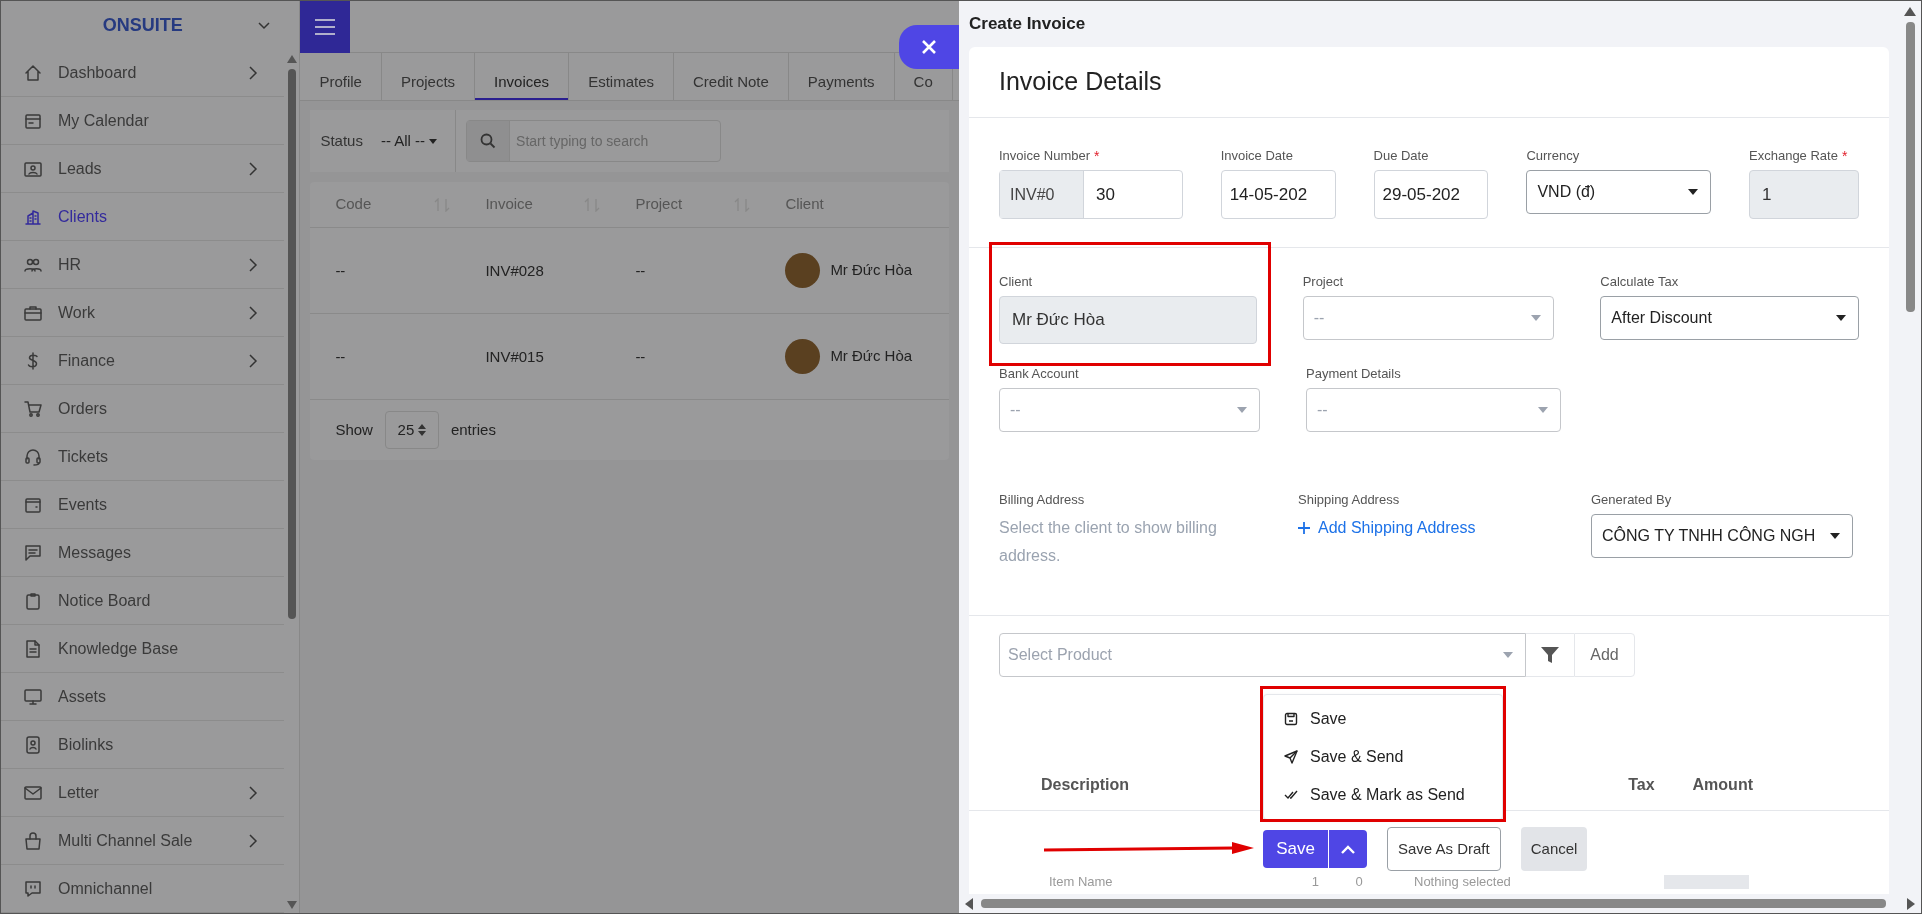 The image size is (1922, 914). What do you see at coordinates (509, 204) in the screenshot?
I see `column-header: Invoice` at bounding box center [509, 204].